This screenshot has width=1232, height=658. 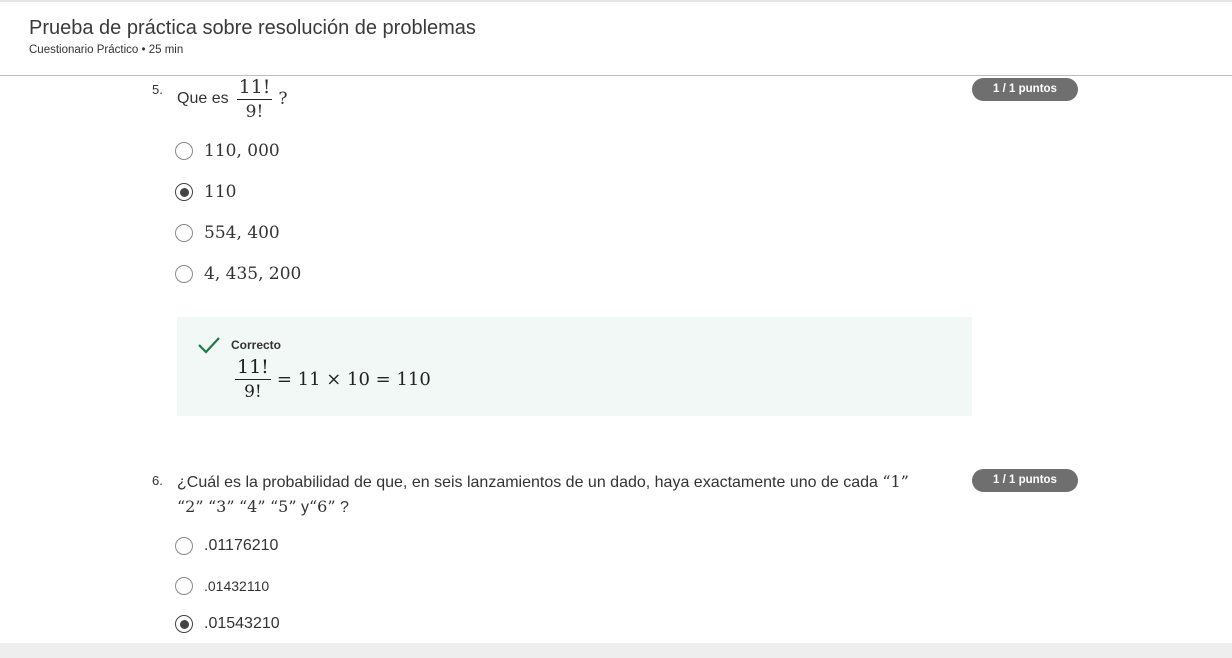 I want to click on question-6-line-2: “2” “3” “4” “5” y“6” ?, so click(x=567, y=507).